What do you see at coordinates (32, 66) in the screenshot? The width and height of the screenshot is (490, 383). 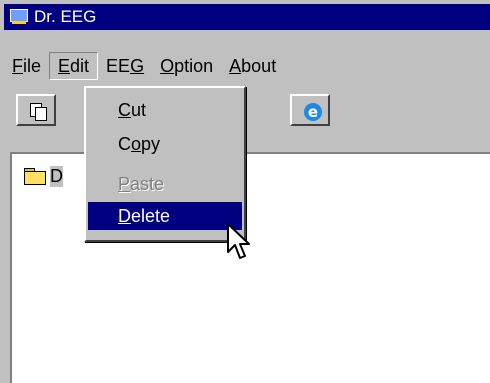 I see `menu-file-rest: ile` at bounding box center [32, 66].